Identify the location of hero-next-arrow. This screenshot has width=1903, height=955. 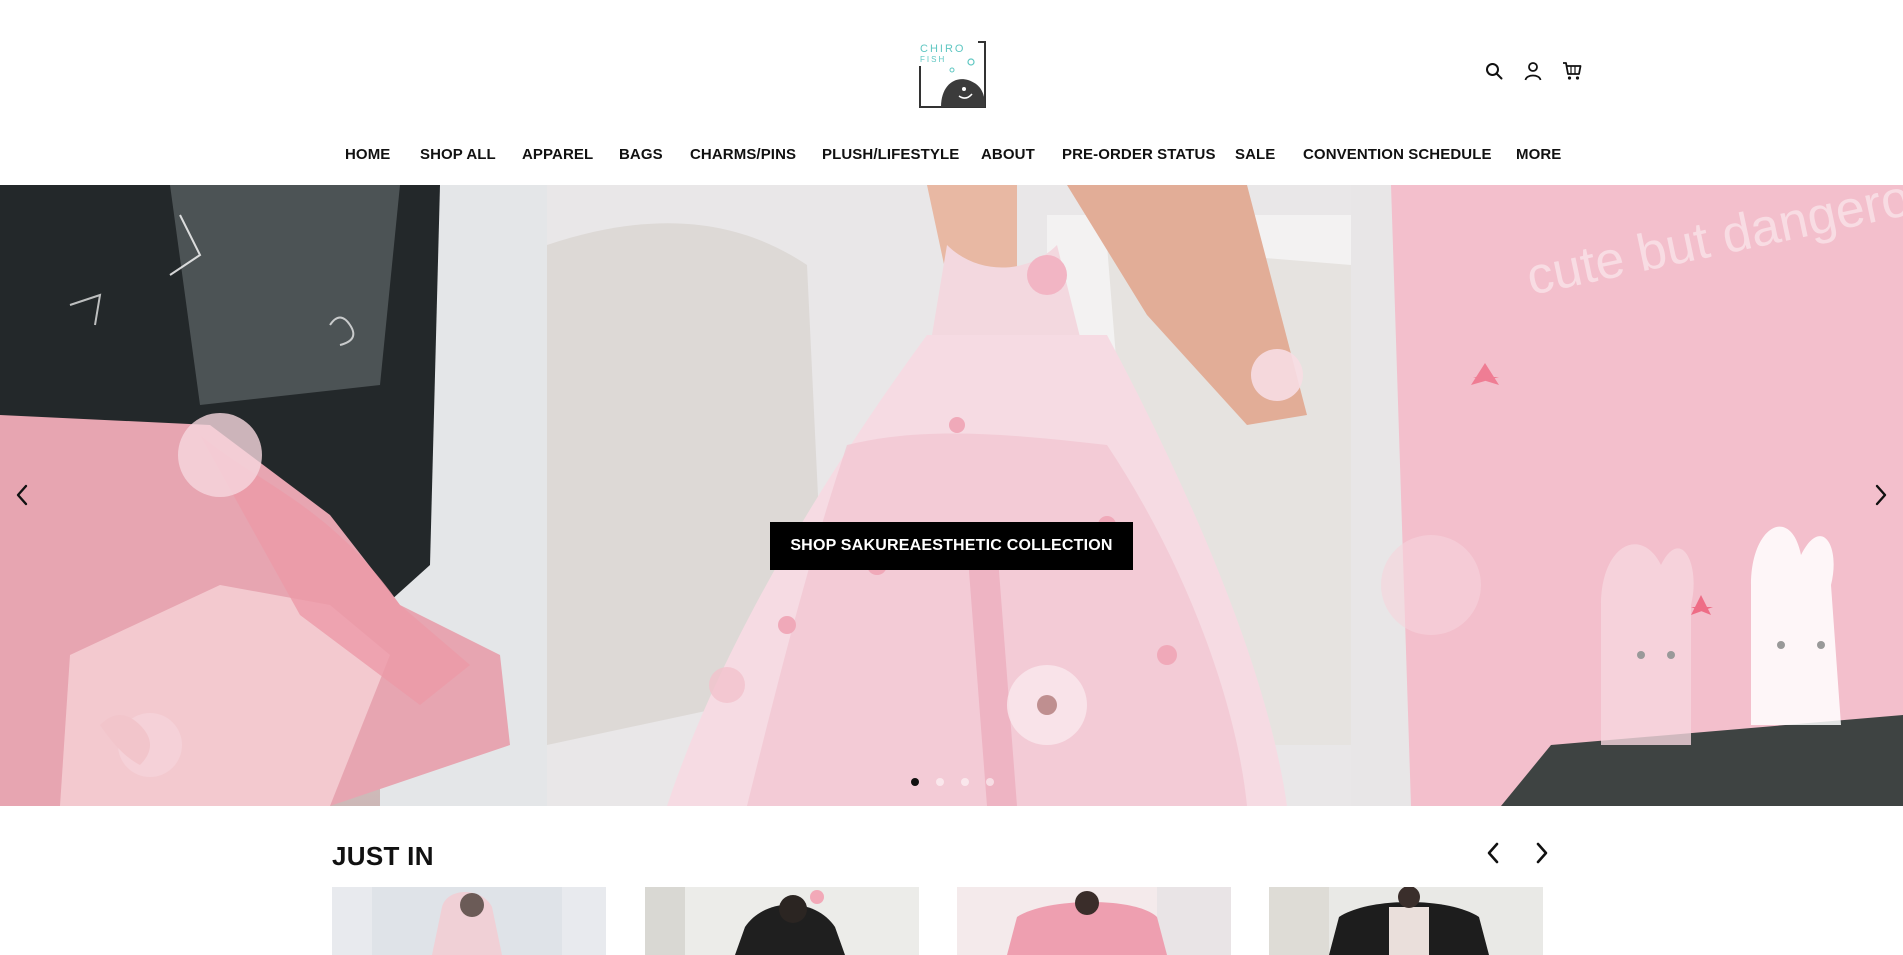
(1881, 495).